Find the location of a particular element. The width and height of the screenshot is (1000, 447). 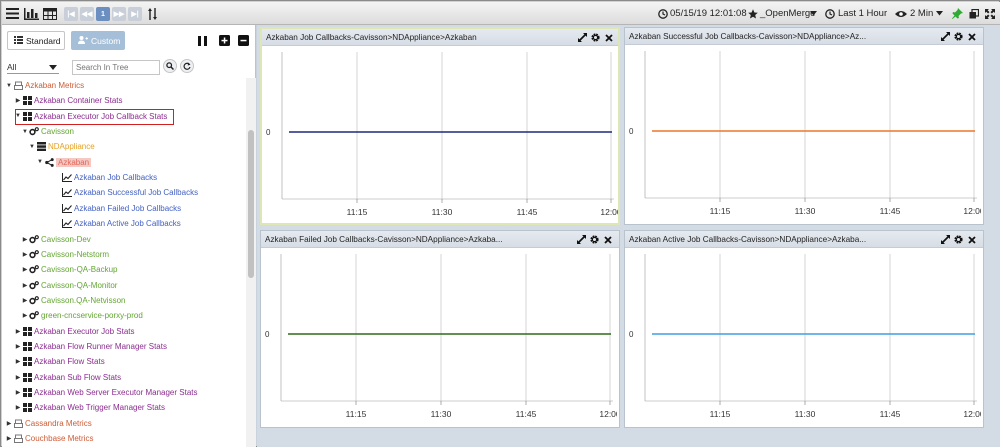

tree-node: ▶ Cavisson-Dev is located at coordinates (56, 239).